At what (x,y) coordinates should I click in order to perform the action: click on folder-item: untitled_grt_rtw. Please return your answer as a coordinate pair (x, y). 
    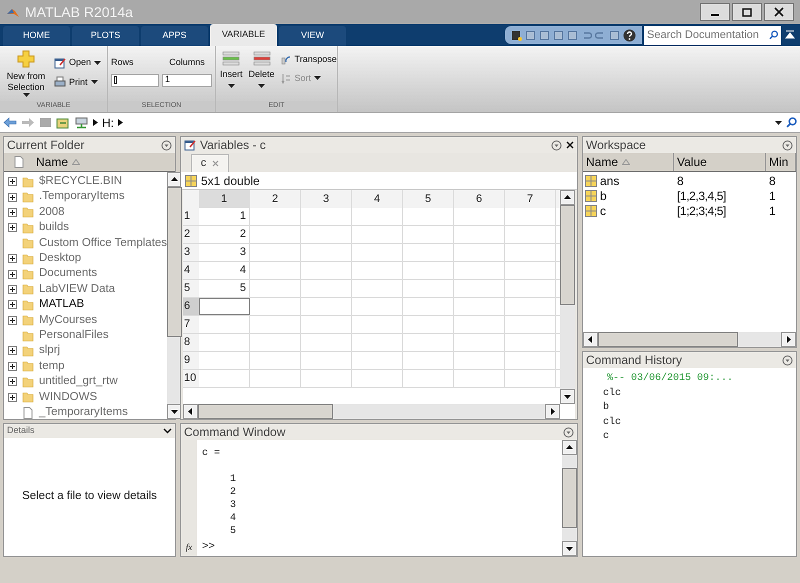
    Looking at the image, I should click on (78, 381).